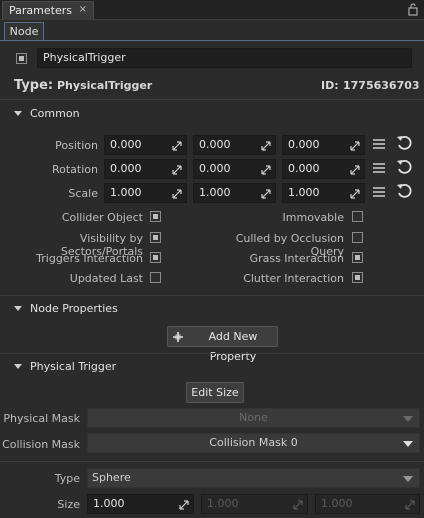  What do you see at coordinates (357, 216) in the screenshot?
I see `immovable-checkbox` at bounding box center [357, 216].